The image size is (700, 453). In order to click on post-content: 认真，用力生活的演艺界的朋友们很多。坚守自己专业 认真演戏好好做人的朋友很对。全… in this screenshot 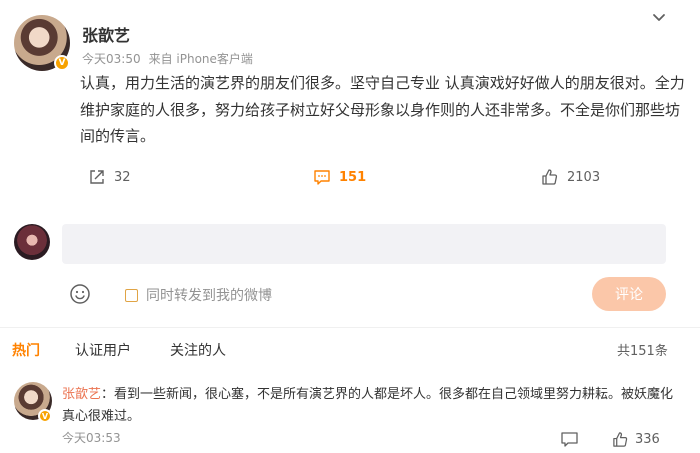, I will do `click(382, 109)`.